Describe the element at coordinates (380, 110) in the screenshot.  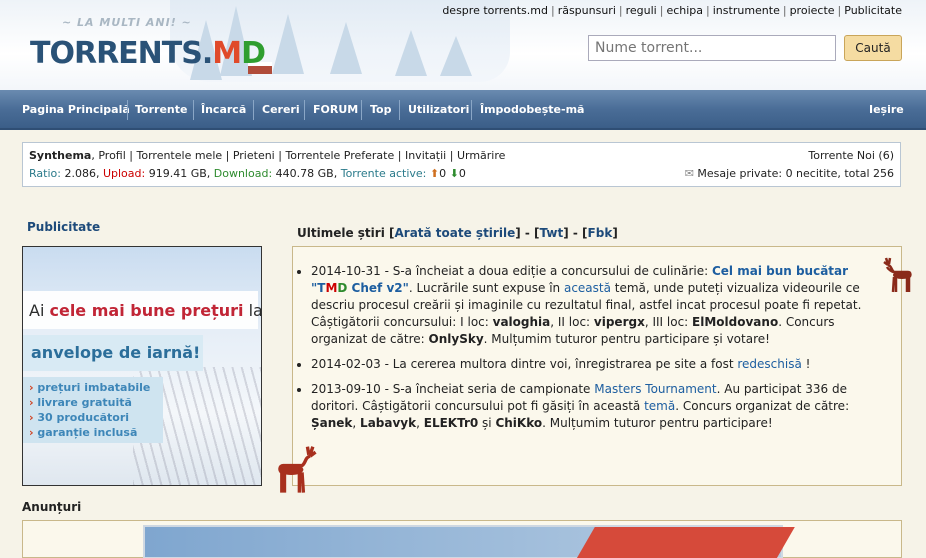
I see `nav-top: Top` at that location.